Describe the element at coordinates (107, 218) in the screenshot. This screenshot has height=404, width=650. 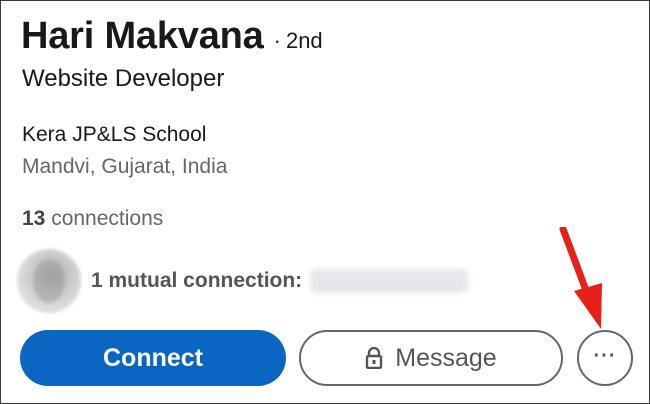
I see `connections-label: connections` at that location.